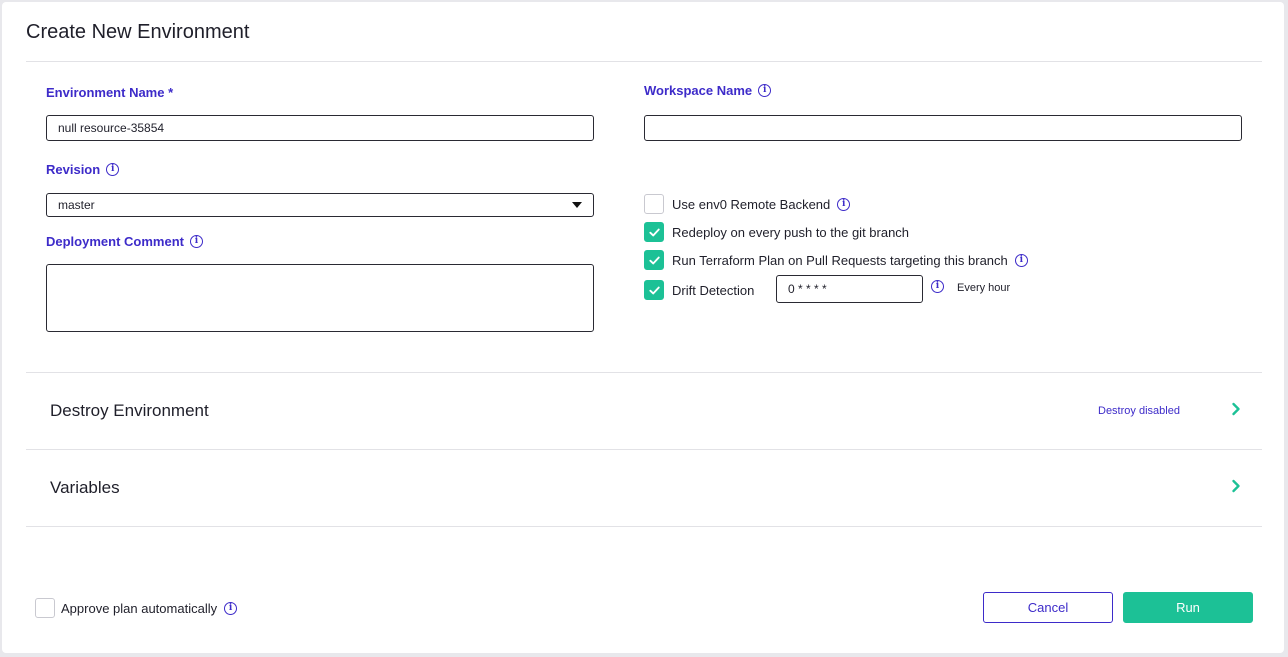  Describe the element at coordinates (644, 411) in the screenshot. I see `destroy-environment-section: Destroy Environment Destroy disabled` at that location.